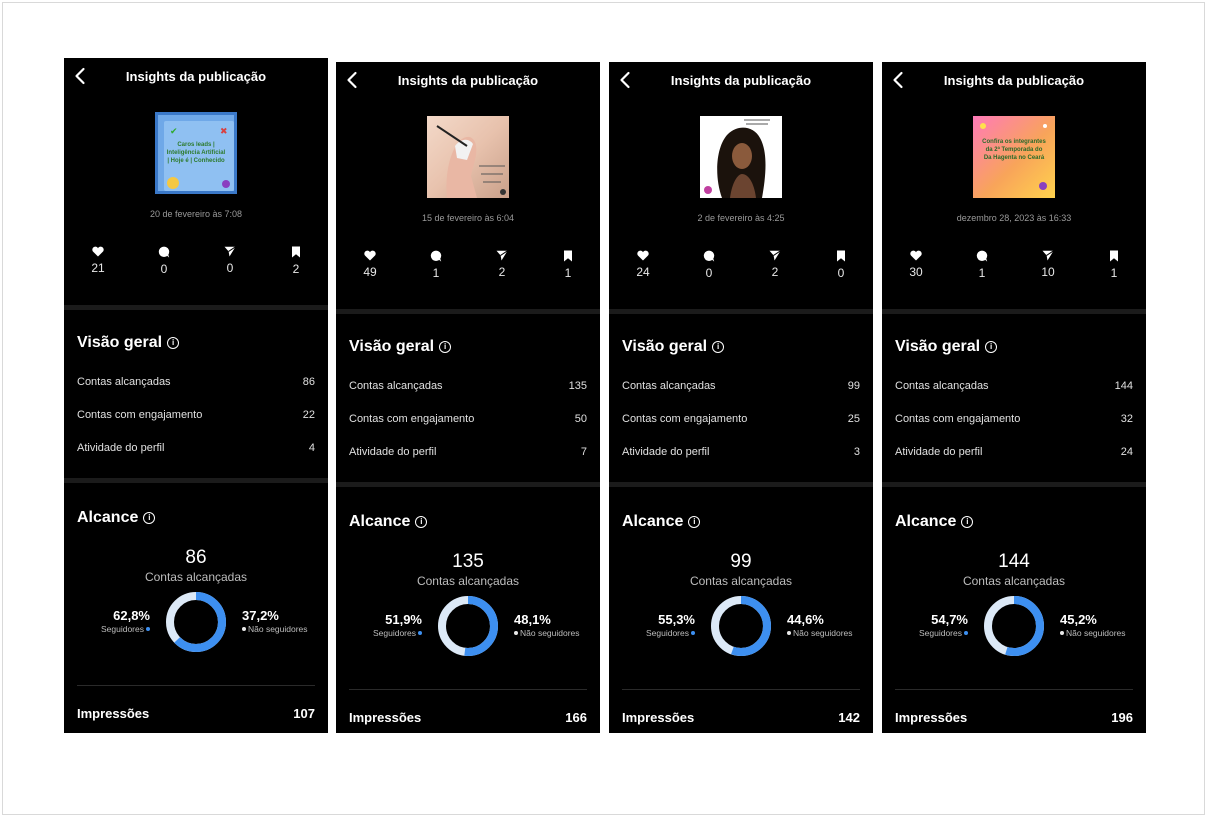 This screenshot has width=1207, height=817. Describe the element at coordinates (709, 273) in the screenshot. I see `stat-comments-value: 0` at that location.